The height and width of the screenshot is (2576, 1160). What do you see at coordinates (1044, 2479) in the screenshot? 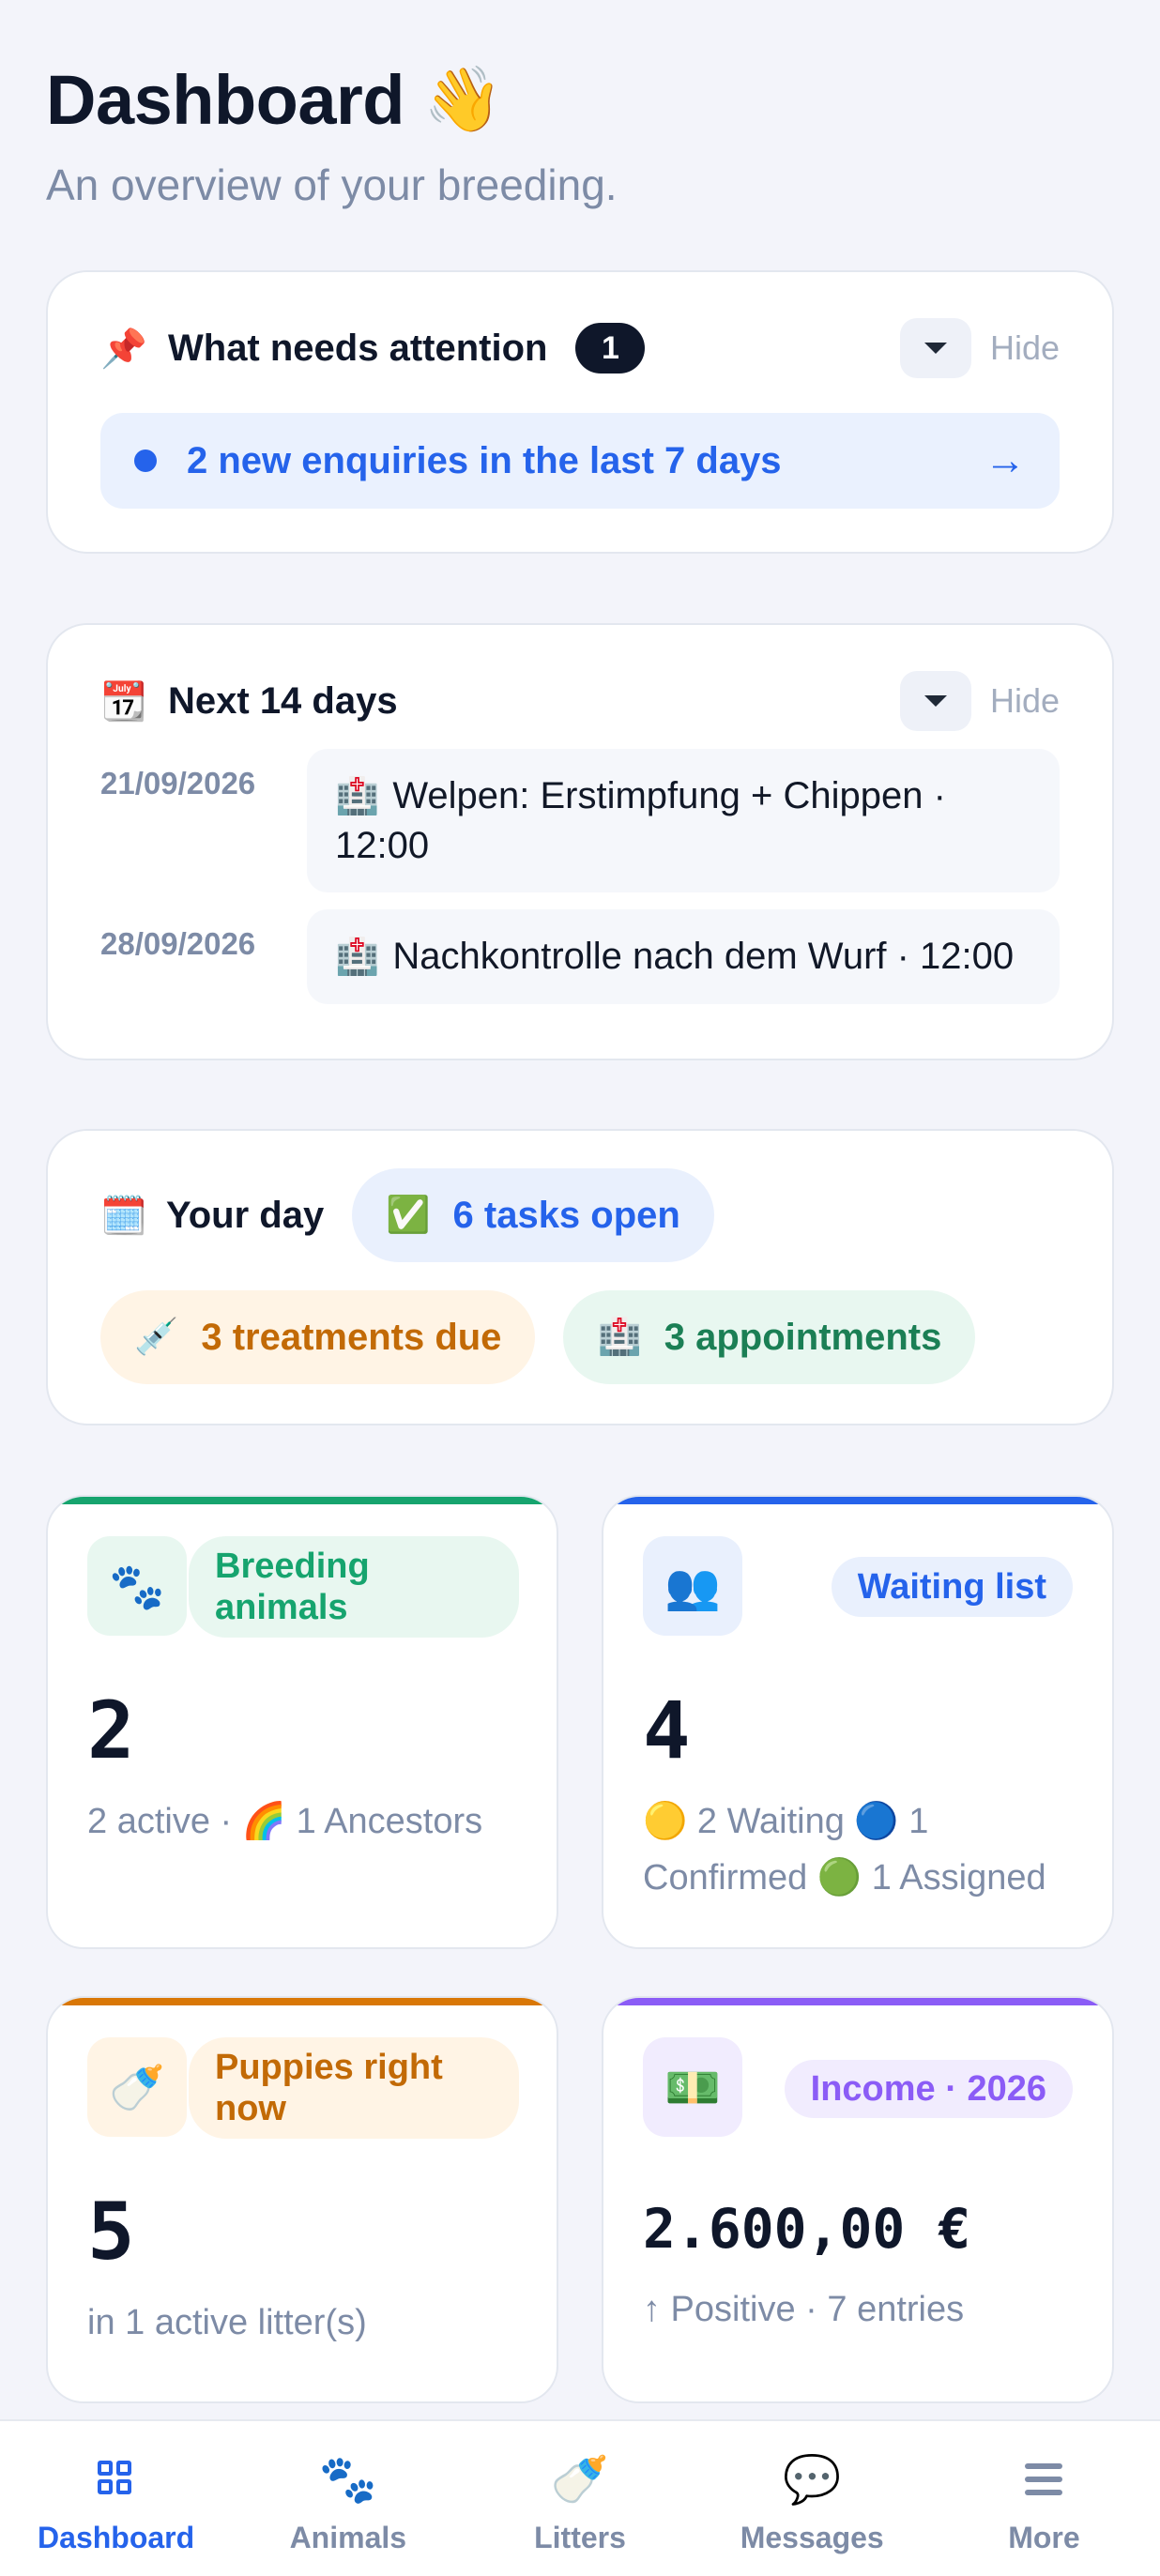
I see `menu-icon` at bounding box center [1044, 2479].